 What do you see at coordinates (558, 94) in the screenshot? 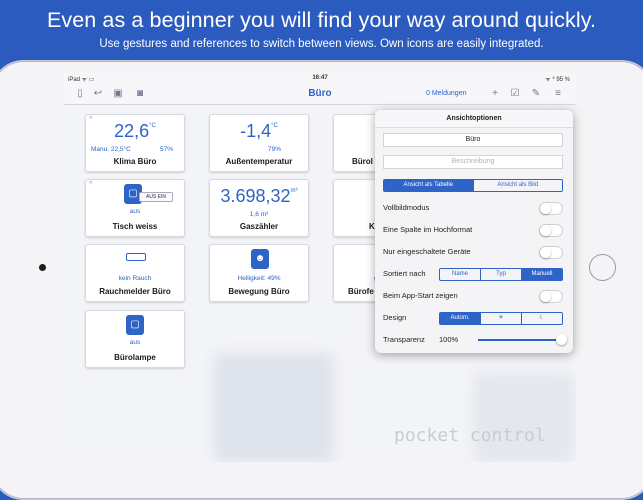
I see `menu-icon: ≡` at bounding box center [558, 94].